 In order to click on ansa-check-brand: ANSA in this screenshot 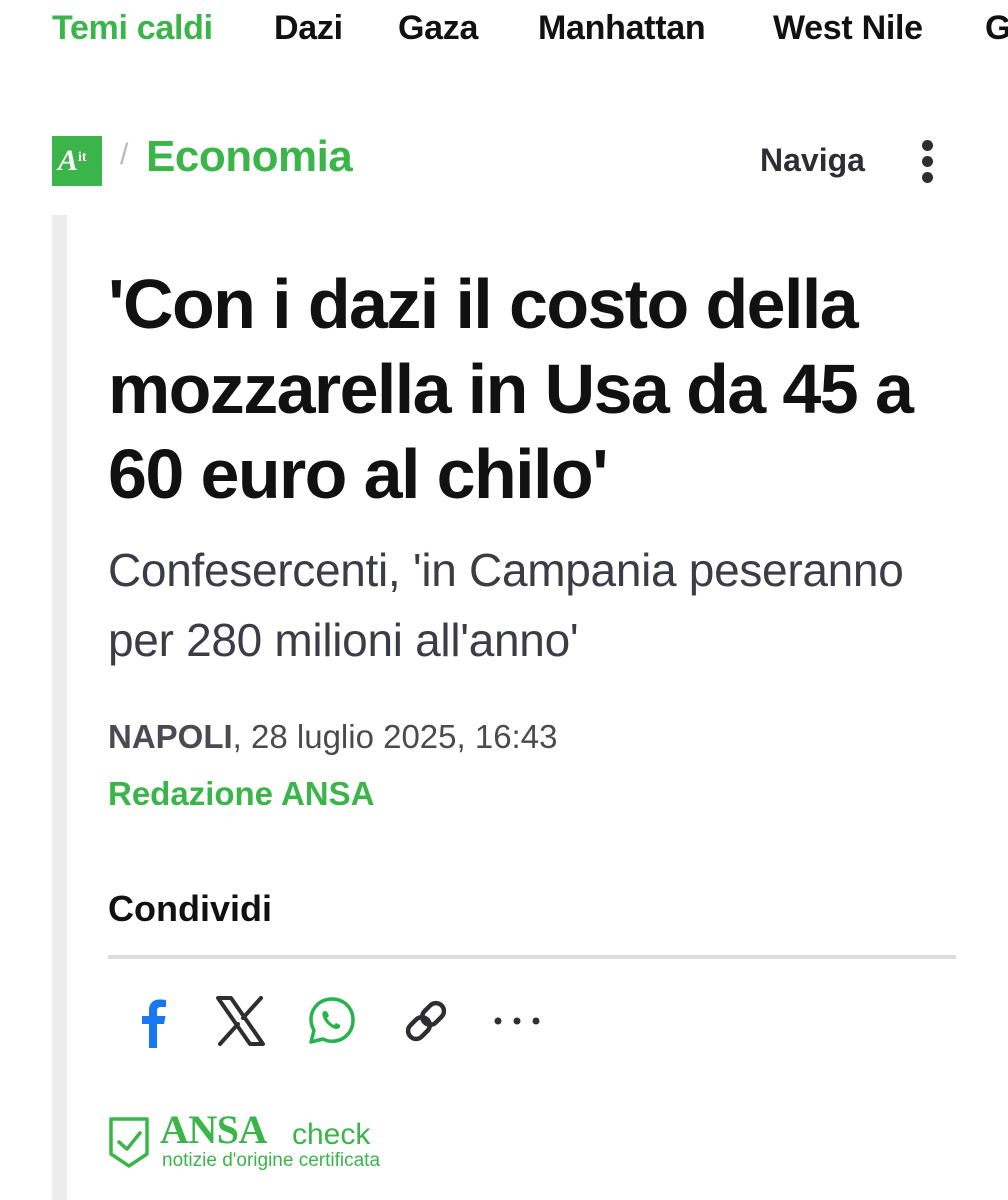, I will do `click(213, 1129)`.